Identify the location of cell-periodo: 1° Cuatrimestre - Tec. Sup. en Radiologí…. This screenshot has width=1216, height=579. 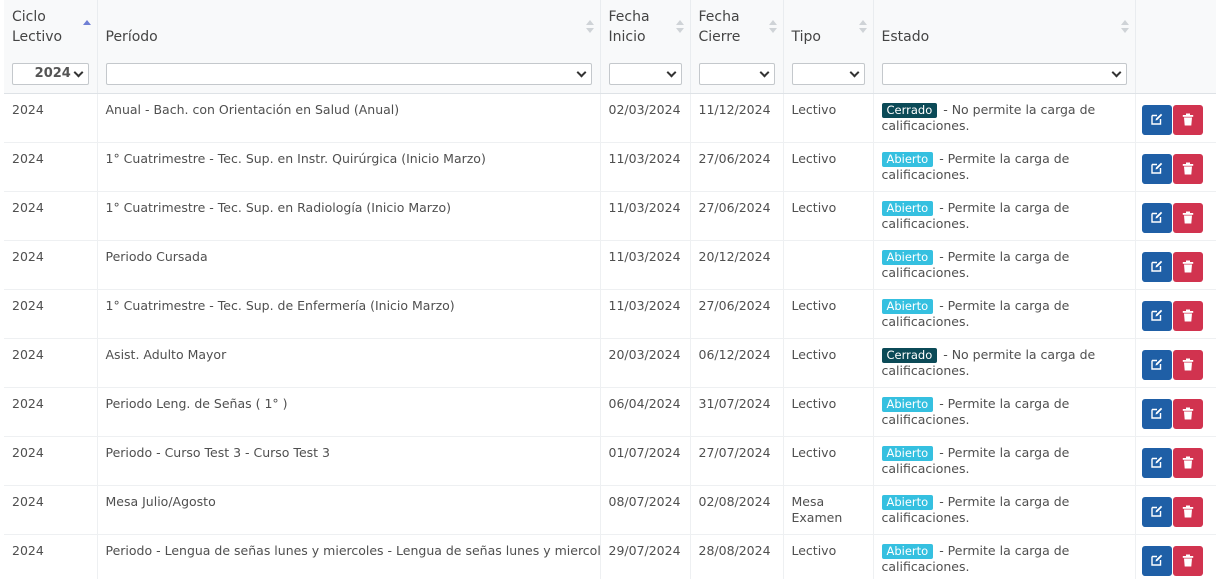
(349, 216).